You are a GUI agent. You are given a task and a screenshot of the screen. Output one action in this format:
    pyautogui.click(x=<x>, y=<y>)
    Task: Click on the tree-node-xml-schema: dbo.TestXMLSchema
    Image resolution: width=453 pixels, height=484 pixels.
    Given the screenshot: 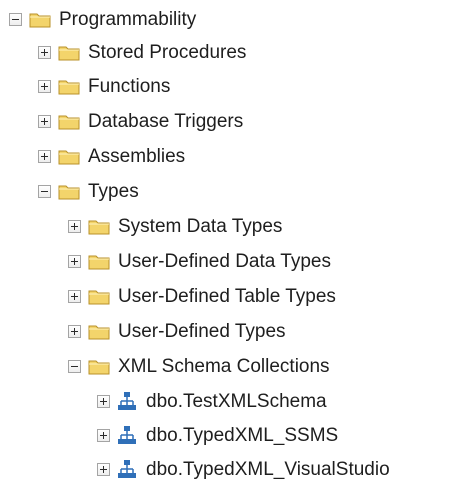 What is the action you would take?
    pyautogui.click(x=212, y=401)
    